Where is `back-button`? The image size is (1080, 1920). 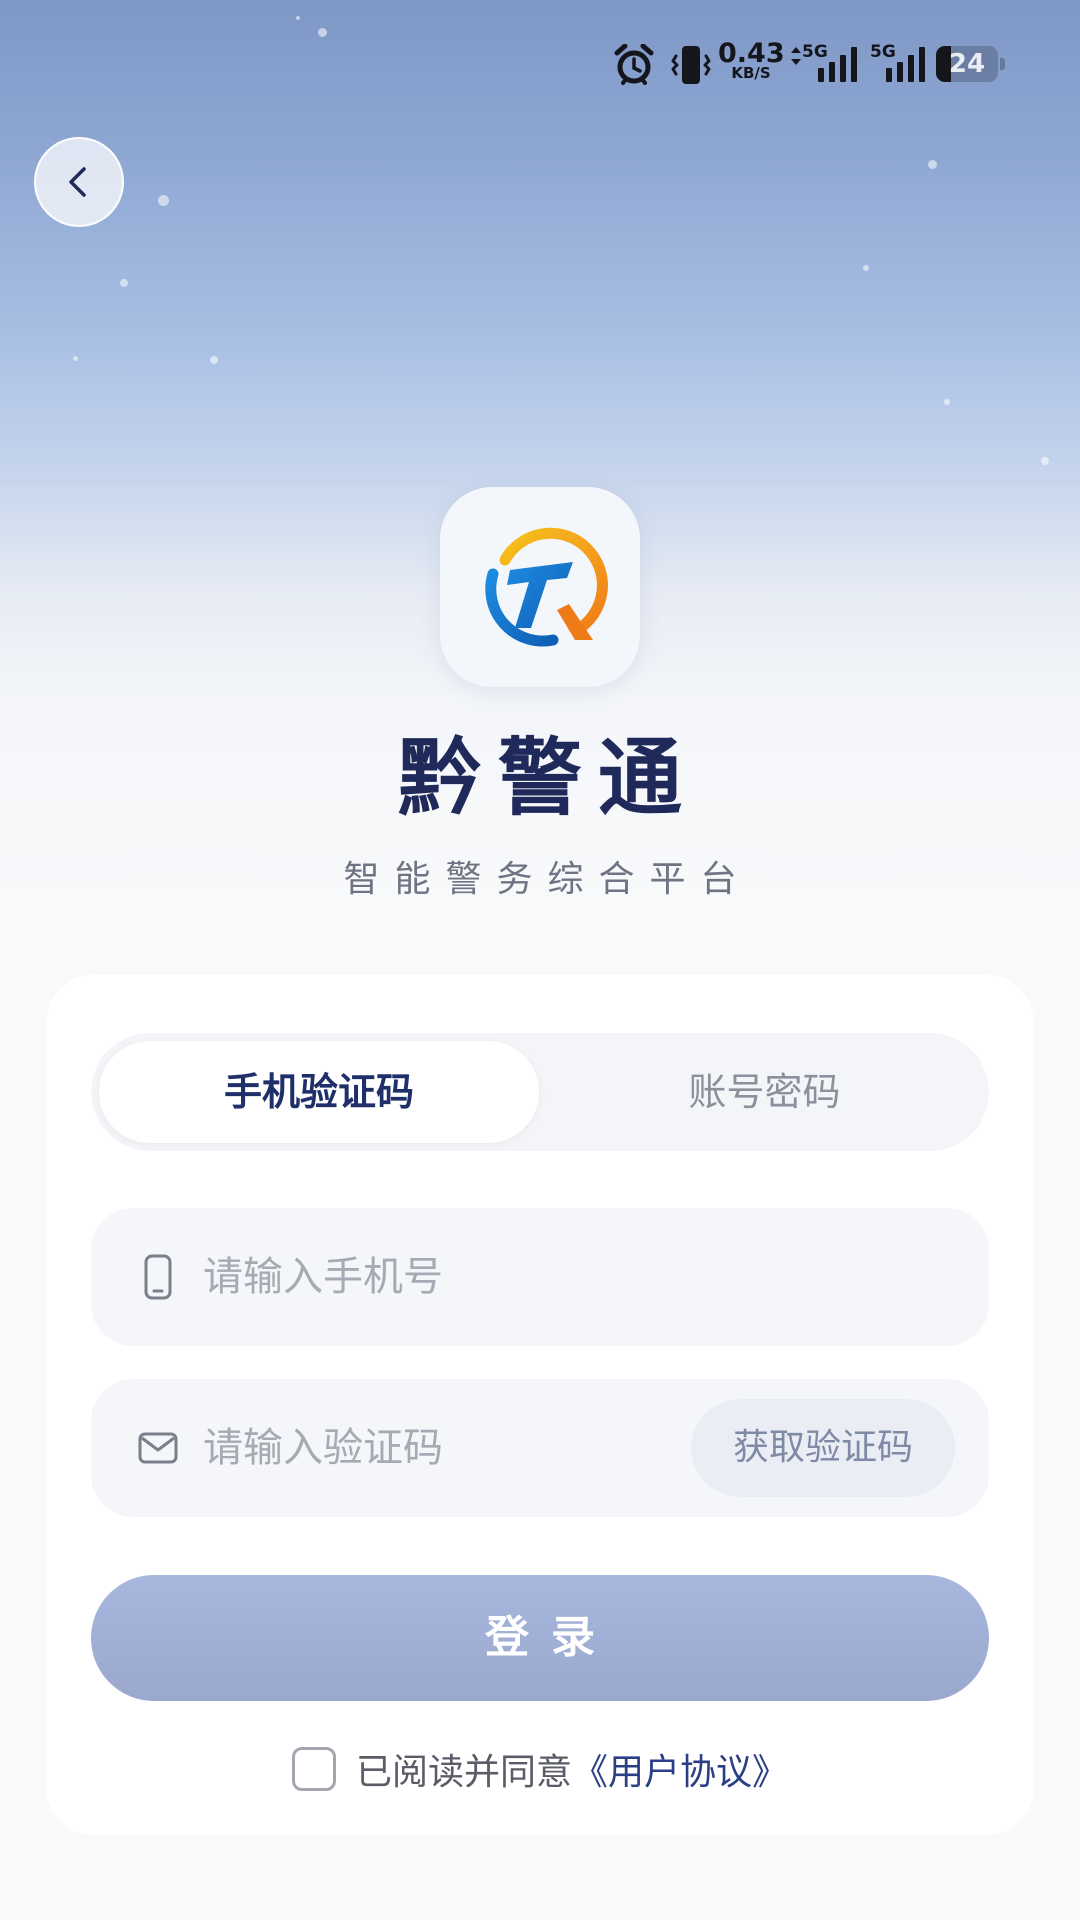
back-button is located at coordinates (79, 182).